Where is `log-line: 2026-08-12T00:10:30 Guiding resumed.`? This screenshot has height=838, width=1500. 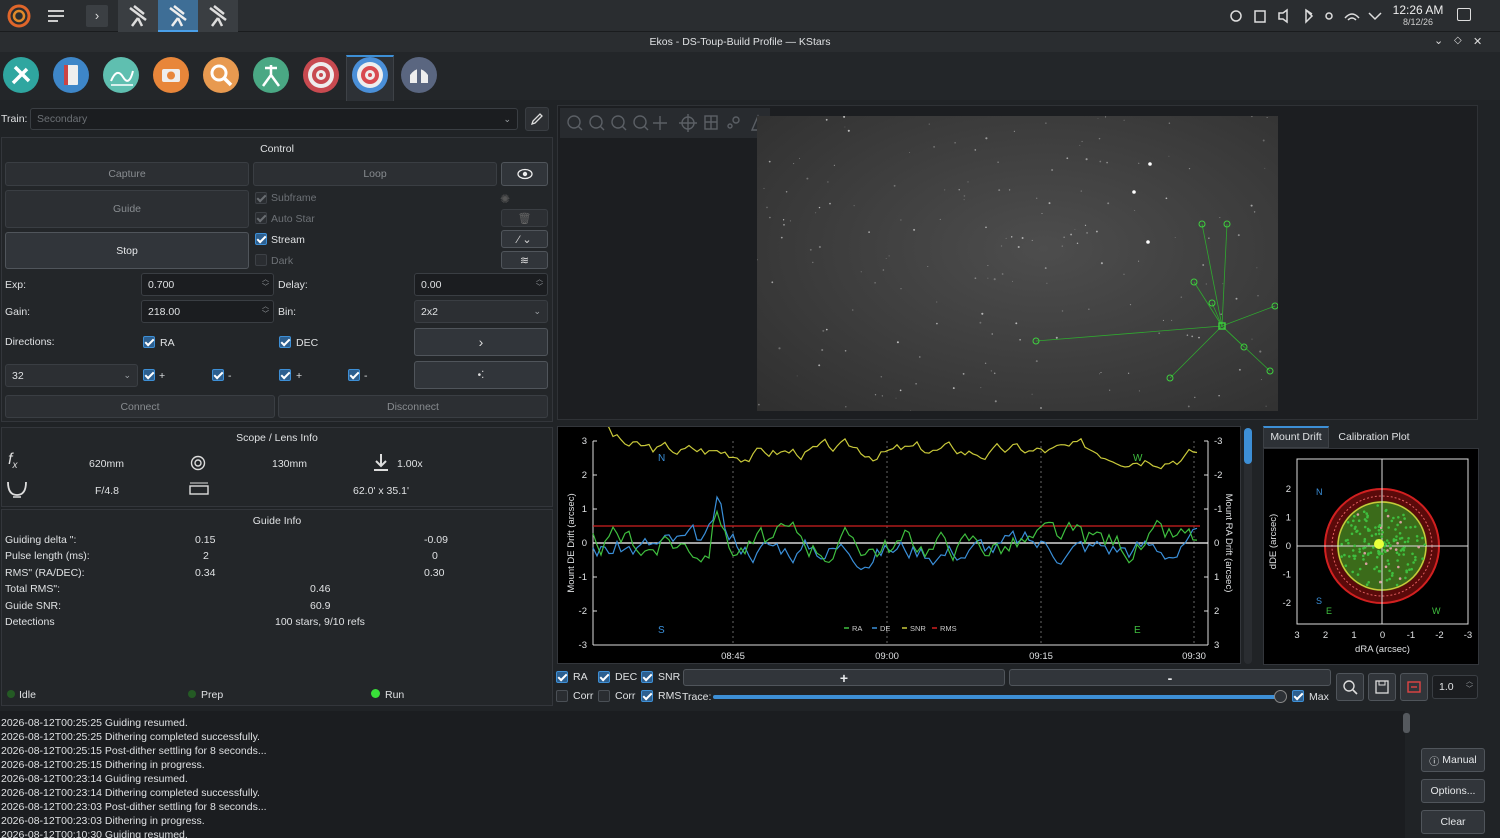 log-line: 2026-08-12T00:10:30 Guiding resumed. is located at coordinates (94, 833).